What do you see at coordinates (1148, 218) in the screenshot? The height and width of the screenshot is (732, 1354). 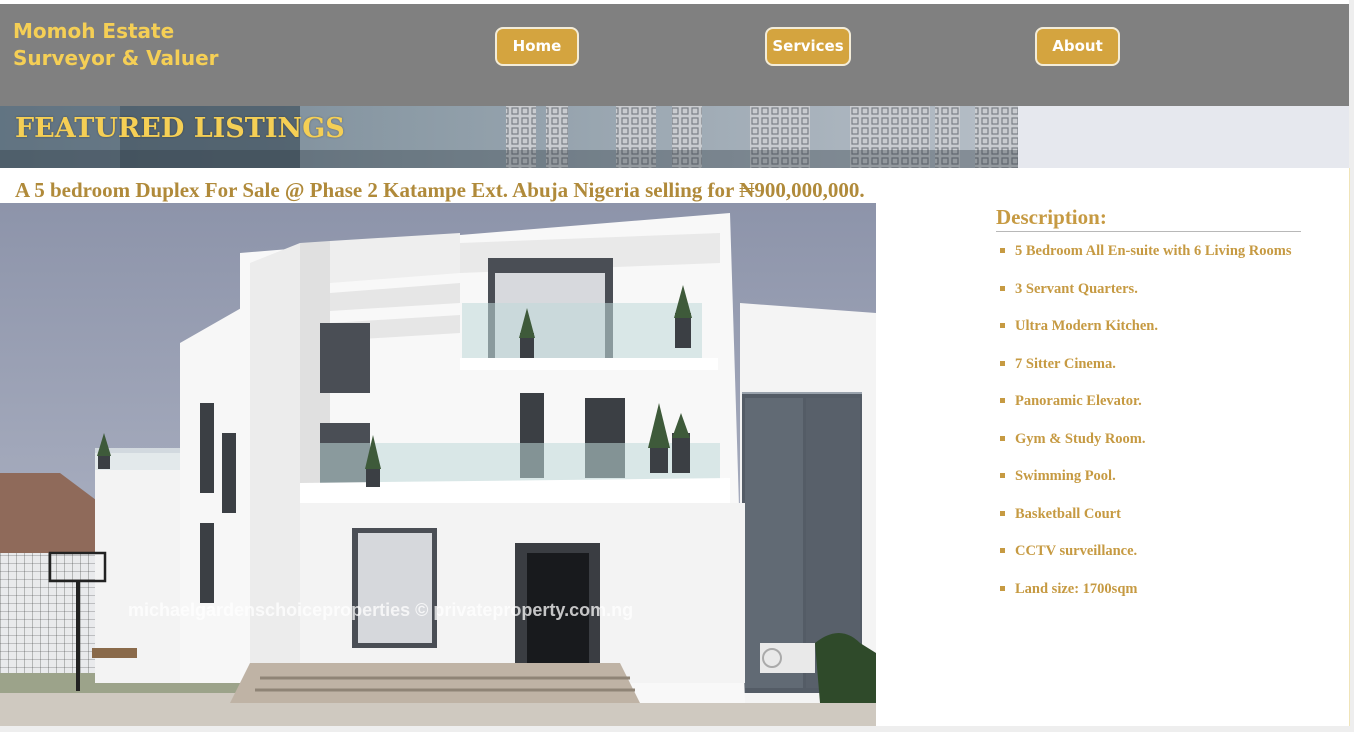 I see `description-heading: Description:` at bounding box center [1148, 218].